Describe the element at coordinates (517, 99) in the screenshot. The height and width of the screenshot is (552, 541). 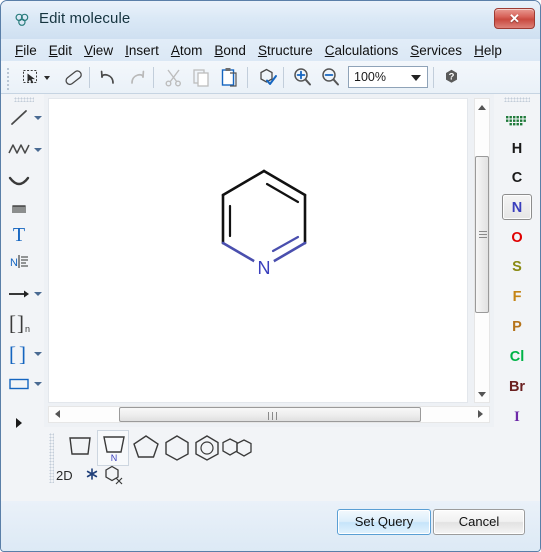
I see `atom-palette-grip` at that location.